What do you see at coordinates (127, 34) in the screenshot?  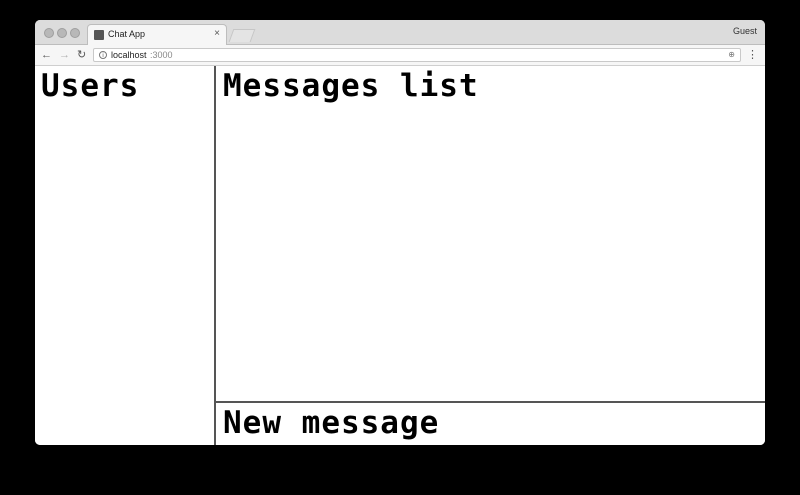 I see `tab-title: Chat App` at bounding box center [127, 34].